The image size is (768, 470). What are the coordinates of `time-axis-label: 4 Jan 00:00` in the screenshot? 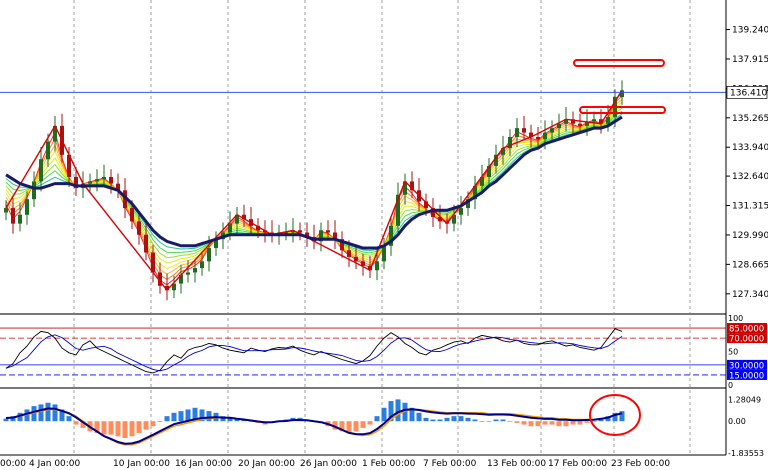 It's located at (55, 464).